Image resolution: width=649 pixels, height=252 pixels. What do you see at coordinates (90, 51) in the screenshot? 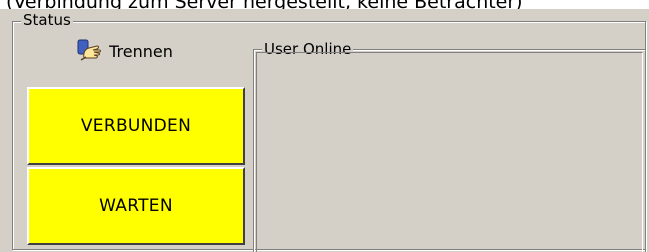
I see `hand-icon` at bounding box center [90, 51].